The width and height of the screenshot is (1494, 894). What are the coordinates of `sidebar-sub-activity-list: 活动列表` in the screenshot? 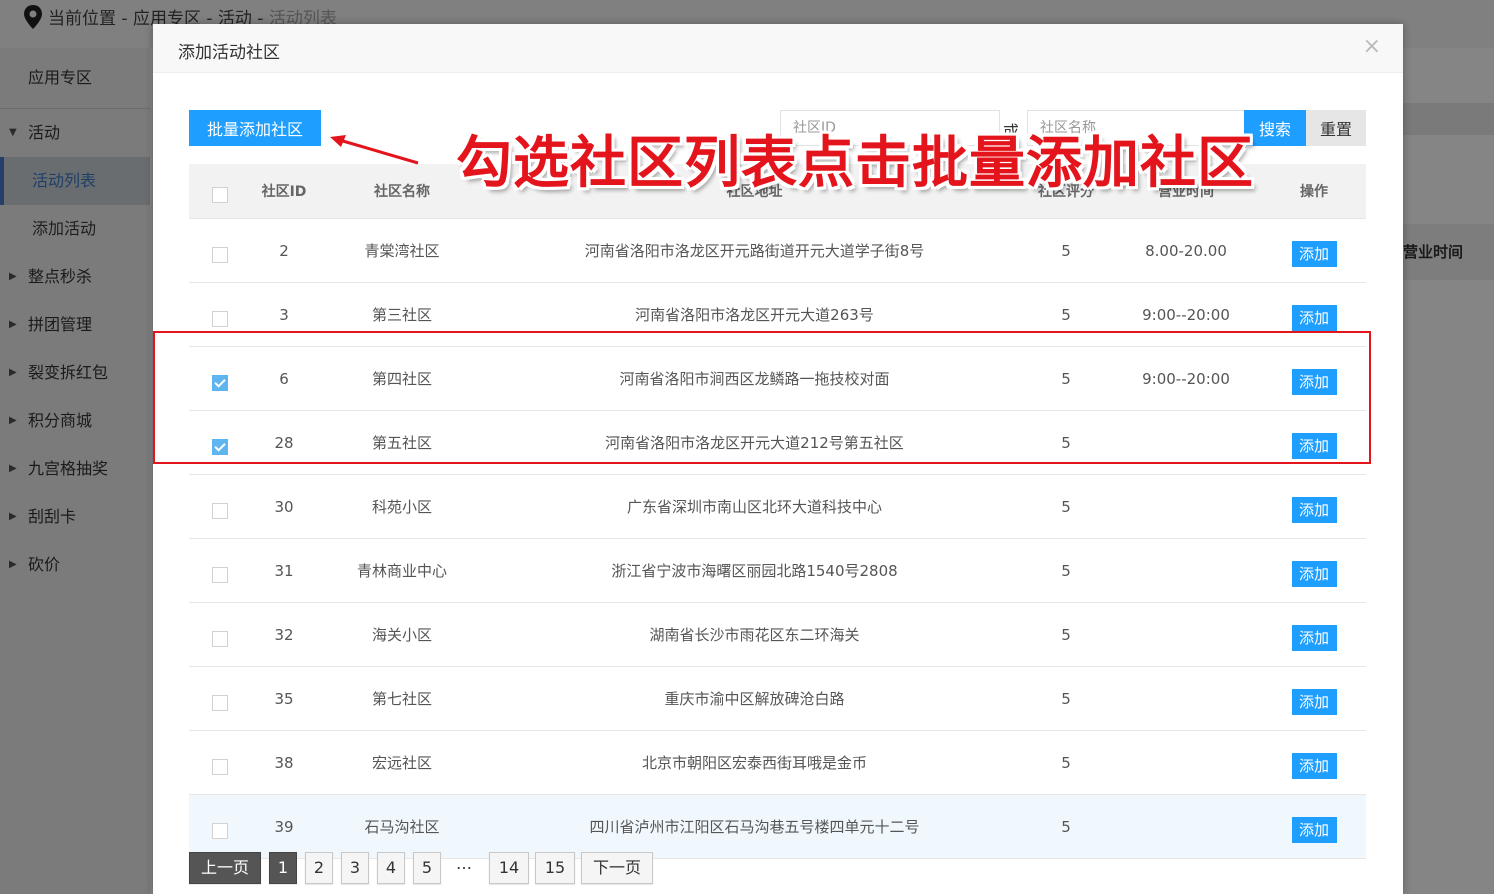 It's located at (75, 181).